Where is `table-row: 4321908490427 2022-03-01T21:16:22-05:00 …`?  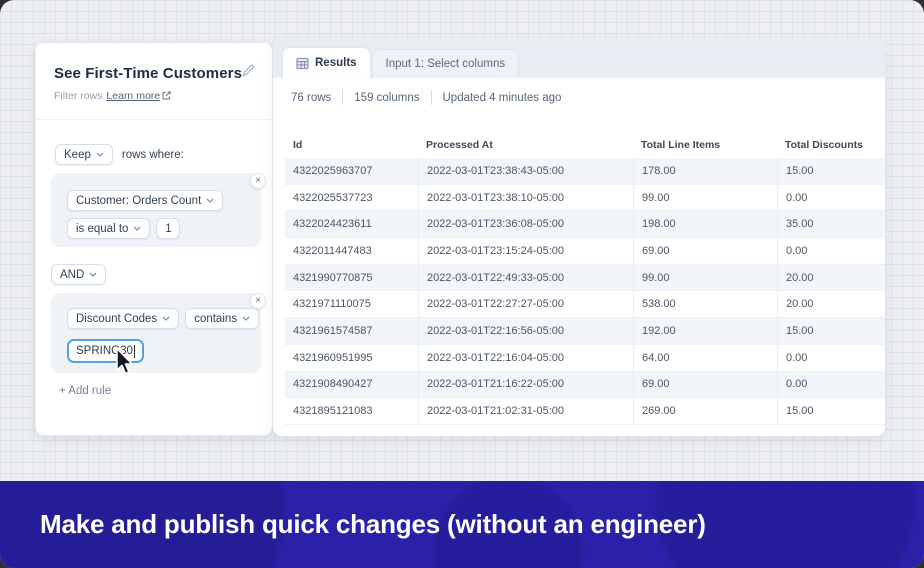 table-row: 4321908490427 2022-03-01T21:16:22-05:00 … is located at coordinates (585, 385).